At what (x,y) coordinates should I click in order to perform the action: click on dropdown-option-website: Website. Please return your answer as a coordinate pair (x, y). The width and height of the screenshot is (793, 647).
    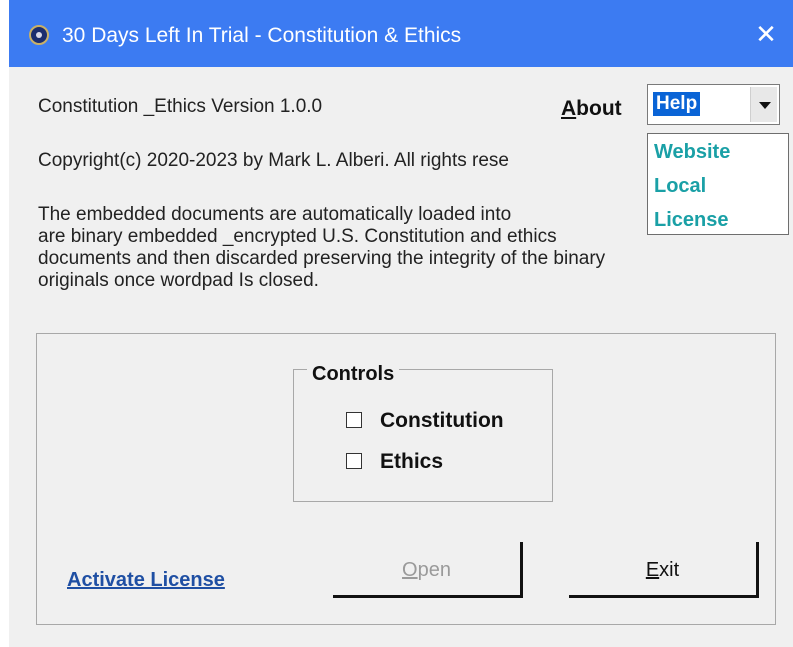
    Looking at the image, I should click on (692, 152).